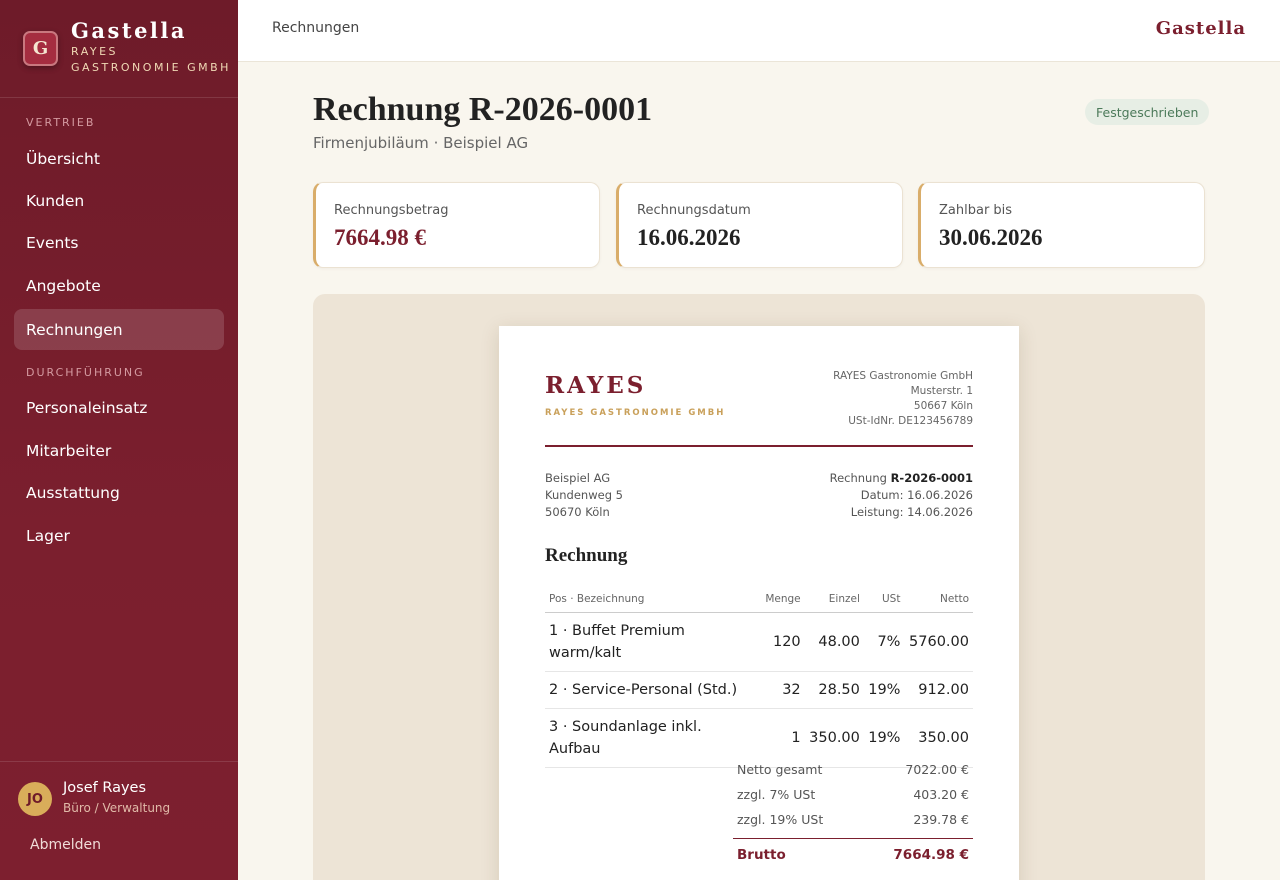 Image resolution: width=1280 pixels, height=880 pixels. I want to click on card-value: 7664.98 €, so click(380, 237).